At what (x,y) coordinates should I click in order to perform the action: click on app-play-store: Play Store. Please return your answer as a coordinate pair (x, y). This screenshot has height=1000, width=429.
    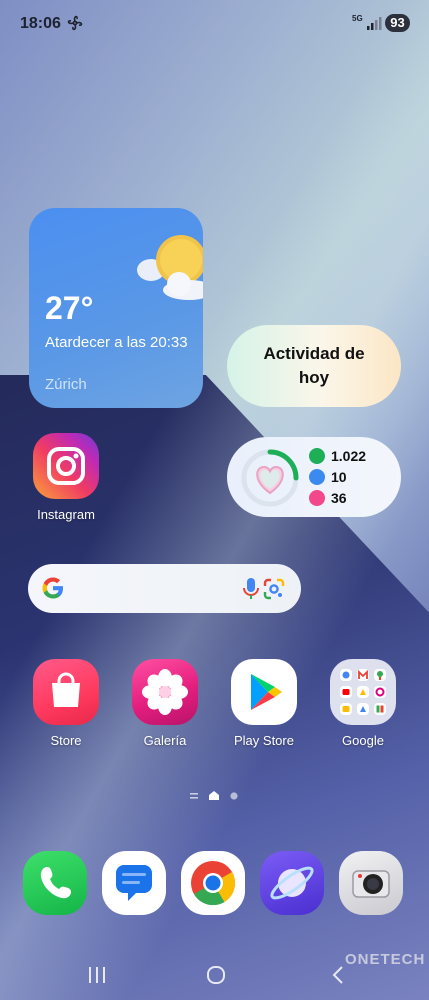
    Looking at the image, I should click on (264, 703).